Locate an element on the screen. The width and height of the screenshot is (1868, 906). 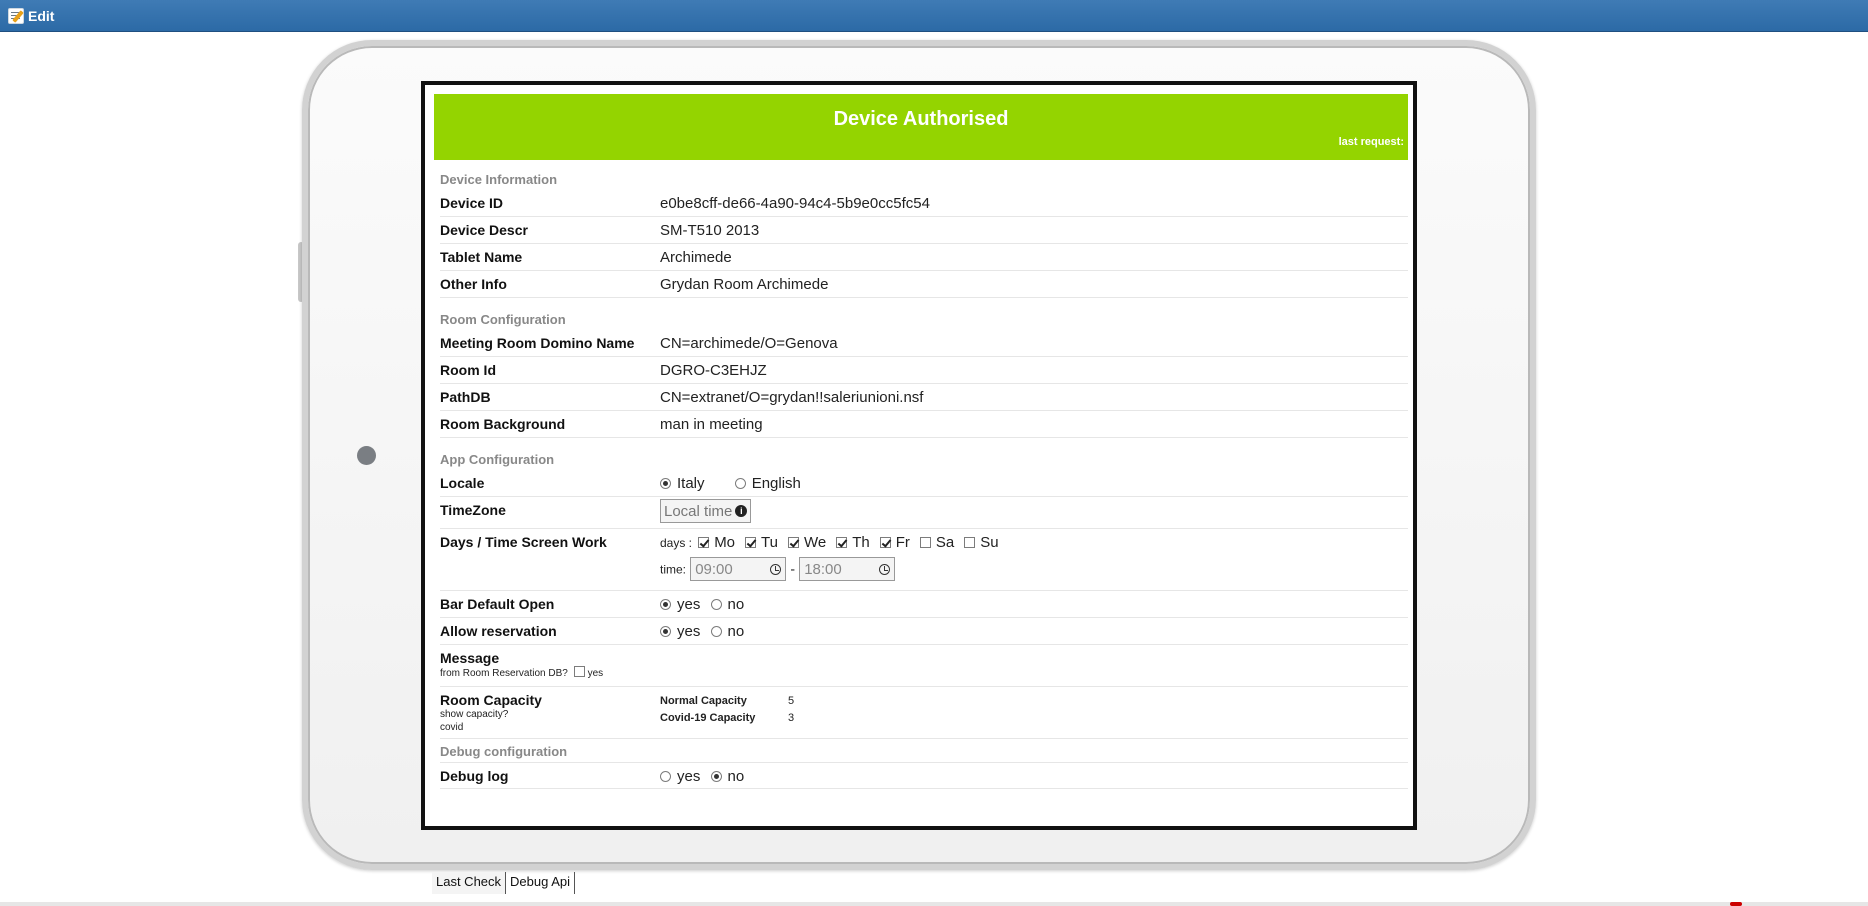
device-id-value: e0be8cff-de66-4a90-94c4-5b9e0cc5fc54 is located at coordinates (795, 203).